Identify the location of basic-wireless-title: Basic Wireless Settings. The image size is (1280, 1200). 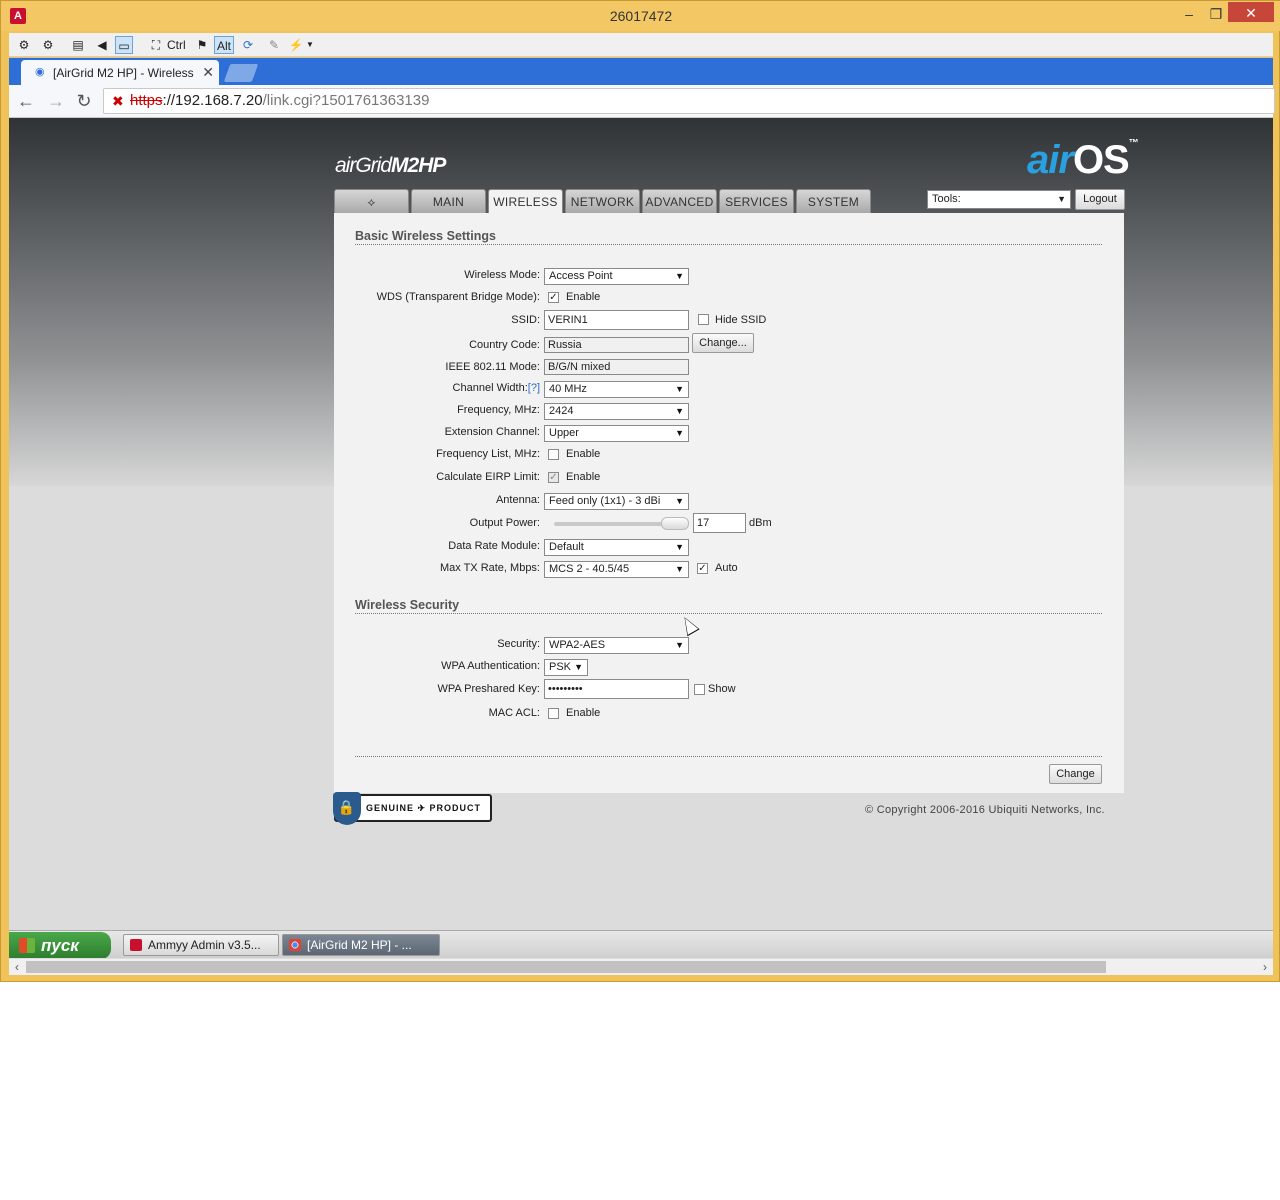
(425, 236).